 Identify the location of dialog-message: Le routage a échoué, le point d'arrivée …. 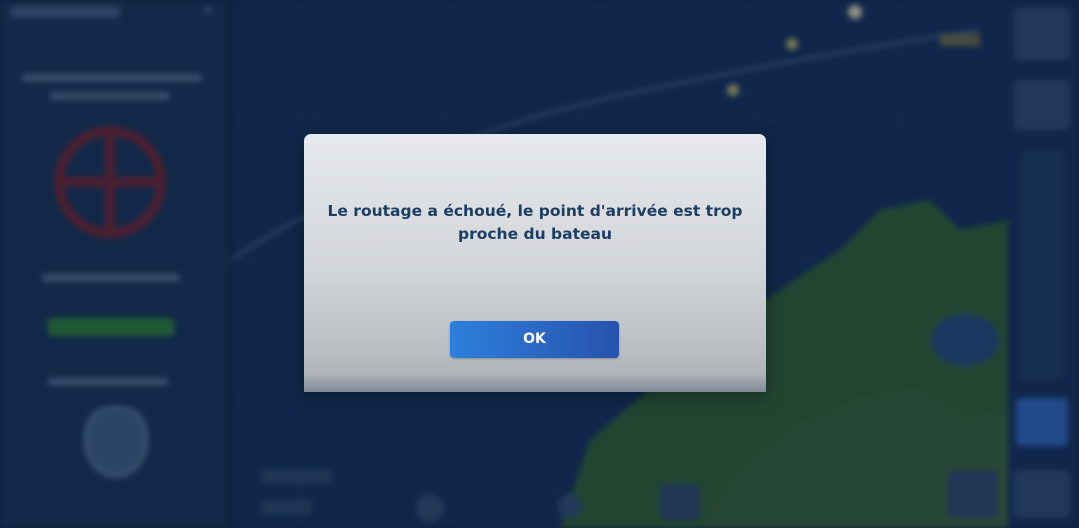
(535, 222).